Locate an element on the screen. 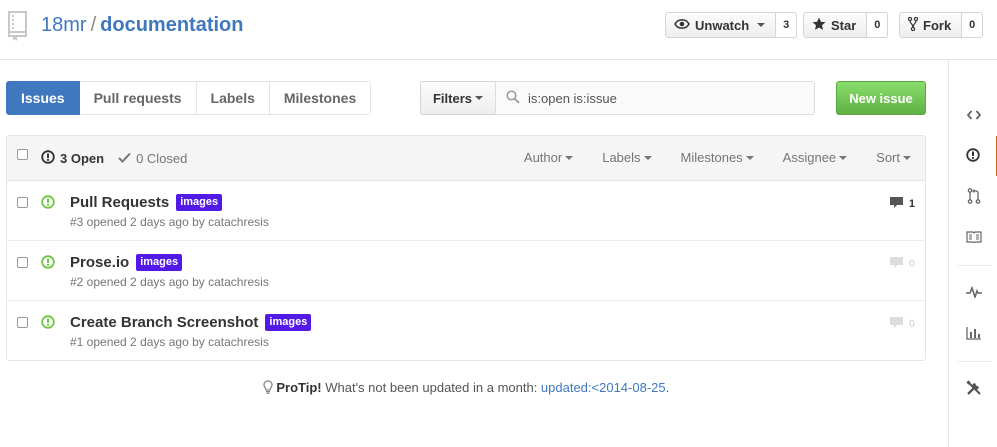  milestones-dropdown: Milestones is located at coordinates (717, 157).